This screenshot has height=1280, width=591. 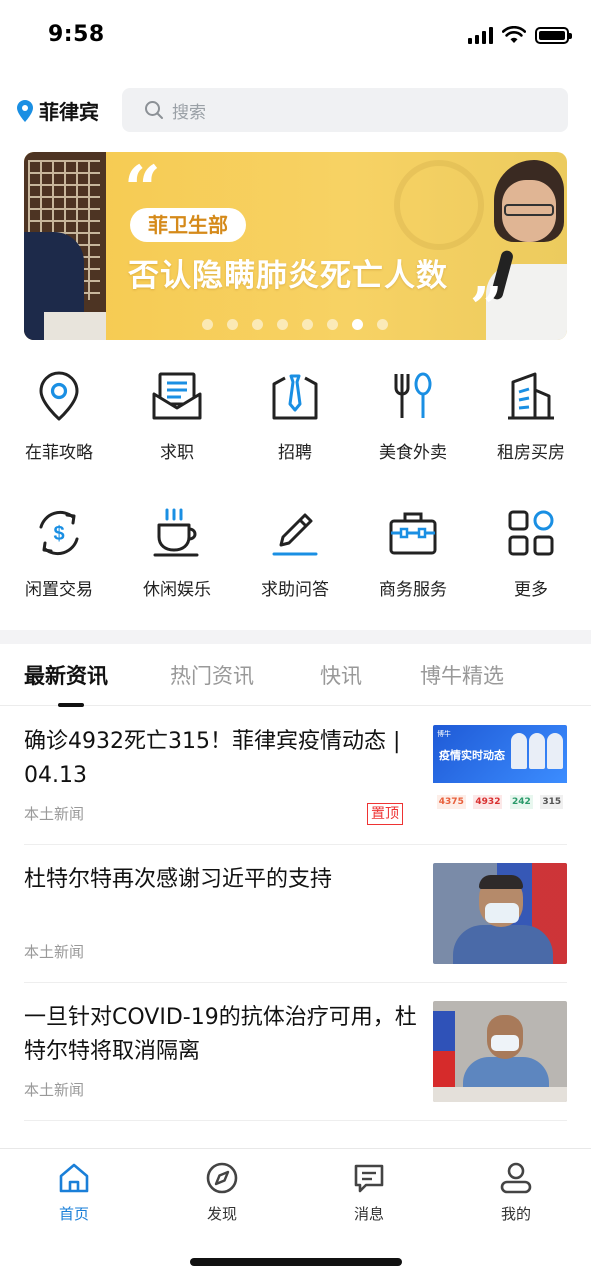 I want to click on nav-discover: 发现, so click(x=222, y=1192).